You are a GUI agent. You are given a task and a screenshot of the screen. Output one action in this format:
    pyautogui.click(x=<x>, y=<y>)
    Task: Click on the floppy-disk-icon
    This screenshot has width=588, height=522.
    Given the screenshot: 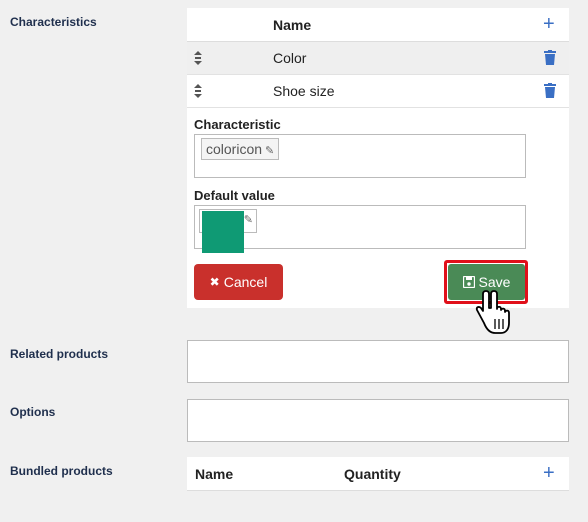 What is the action you would take?
    pyautogui.click(x=468, y=282)
    